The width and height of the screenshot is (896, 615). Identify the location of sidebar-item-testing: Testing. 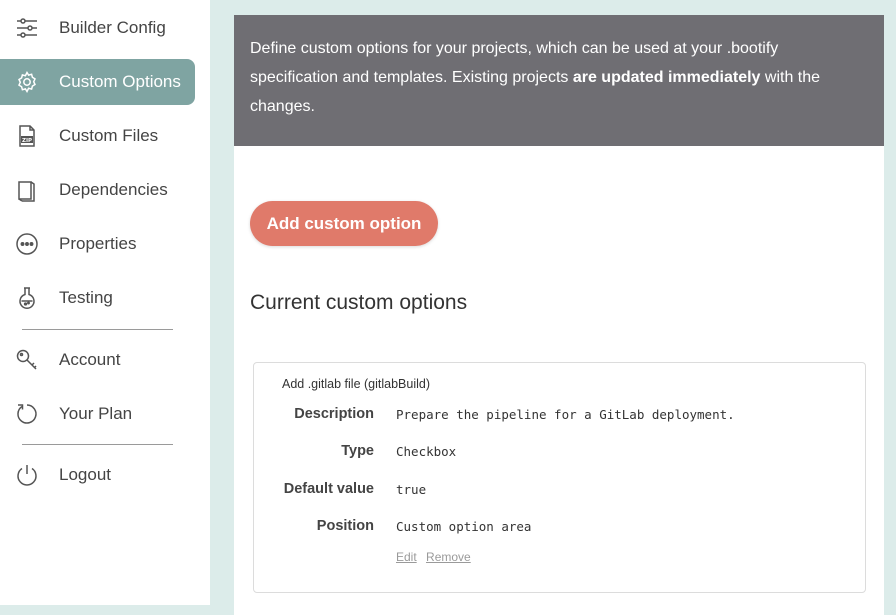
(97, 298).